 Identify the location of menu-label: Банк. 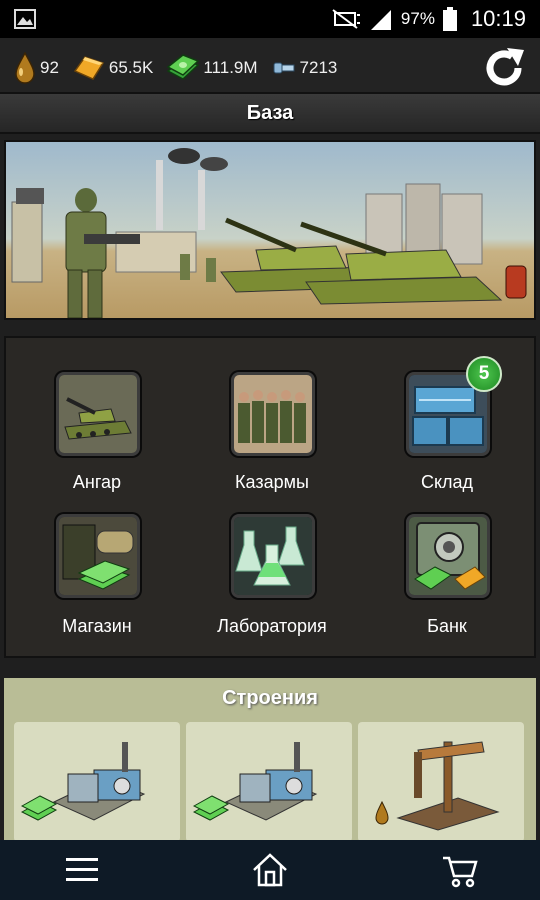
(447, 626).